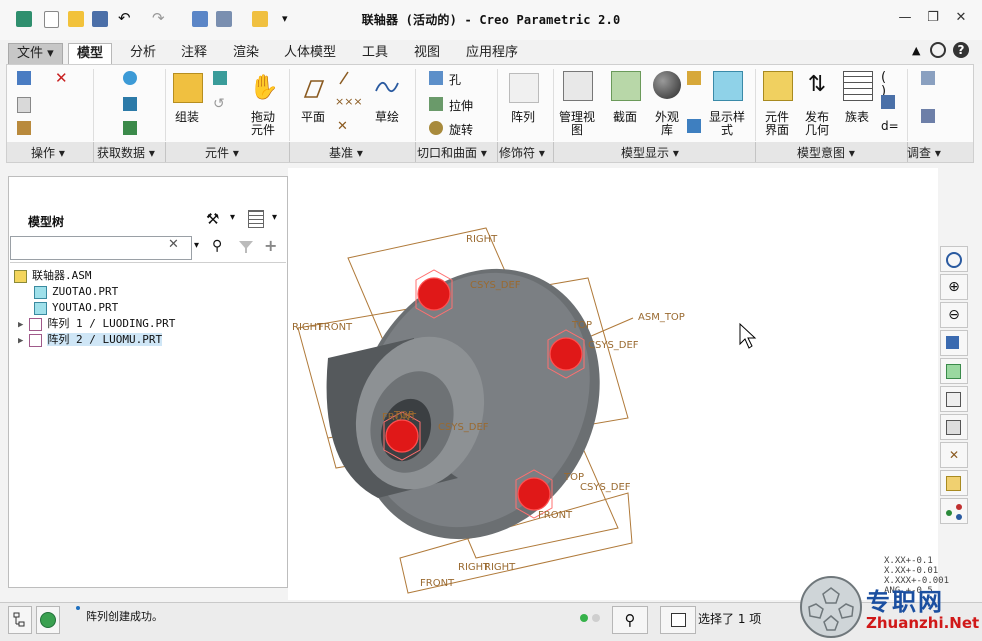 The width and height of the screenshot is (982, 641). Describe the element at coordinates (626, 86) in the screenshot. I see `section-icon` at that location.